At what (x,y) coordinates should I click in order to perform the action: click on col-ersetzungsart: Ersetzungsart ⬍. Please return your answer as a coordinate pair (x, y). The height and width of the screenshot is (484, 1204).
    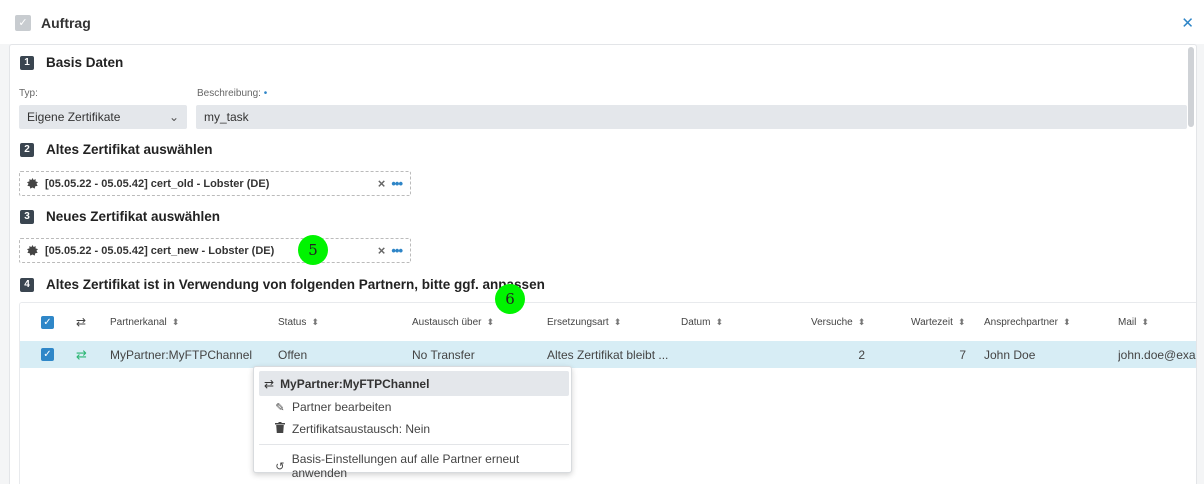
    Looking at the image, I should click on (584, 322).